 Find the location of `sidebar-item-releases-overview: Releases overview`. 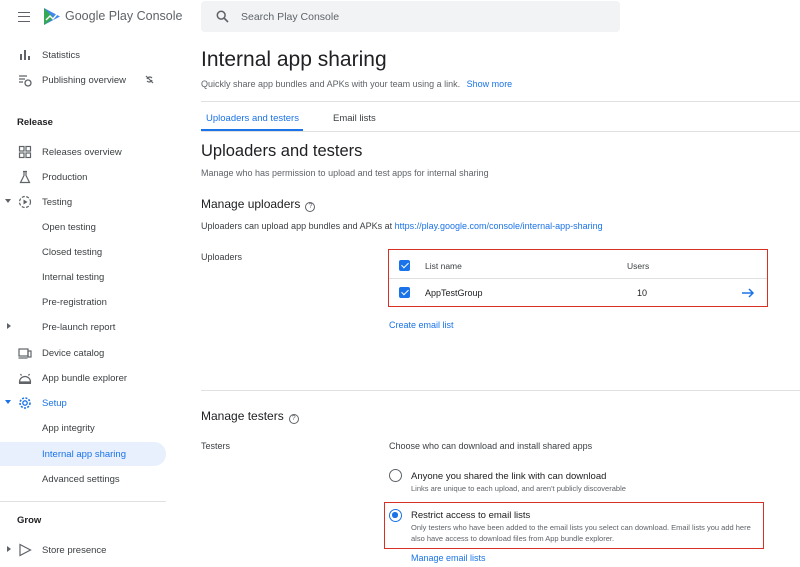

sidebar-item-releases-overview: Releases overview is located at coordinates (83, 152).